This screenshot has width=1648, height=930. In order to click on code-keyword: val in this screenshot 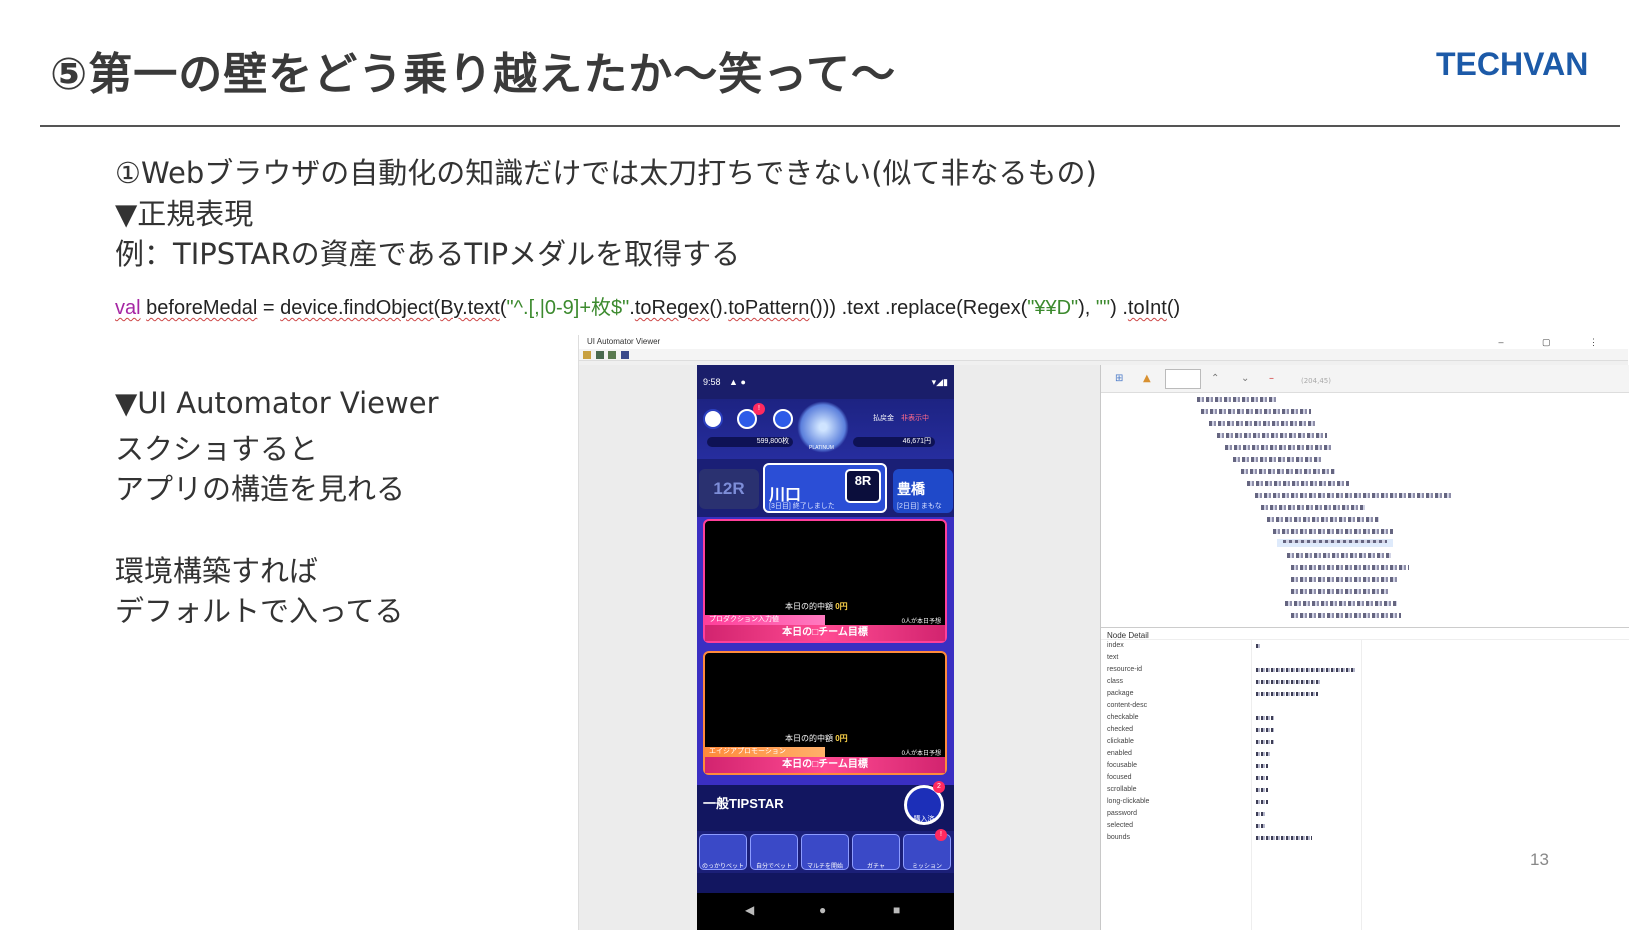, I will do `click(128, 308)`.